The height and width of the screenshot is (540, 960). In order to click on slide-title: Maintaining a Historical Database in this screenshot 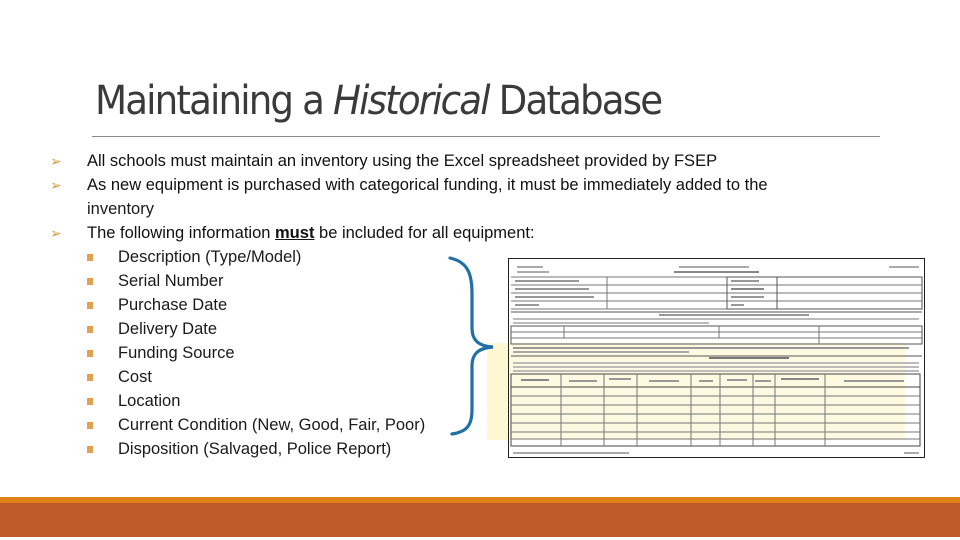, I will do `click(379, 101)`.